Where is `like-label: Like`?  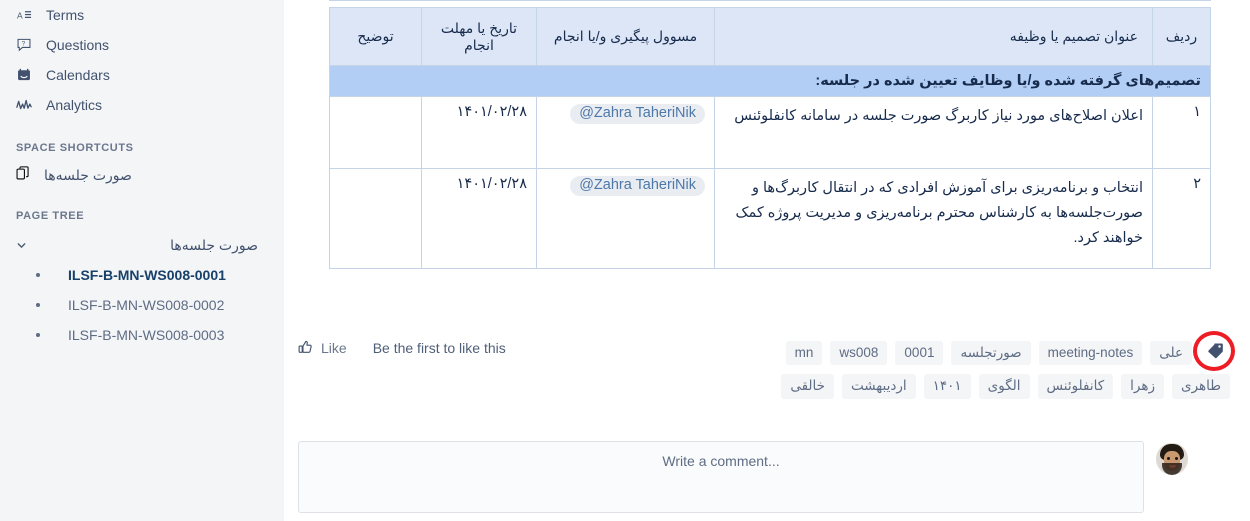 like-label: Like is located at coordinates (334, 348).